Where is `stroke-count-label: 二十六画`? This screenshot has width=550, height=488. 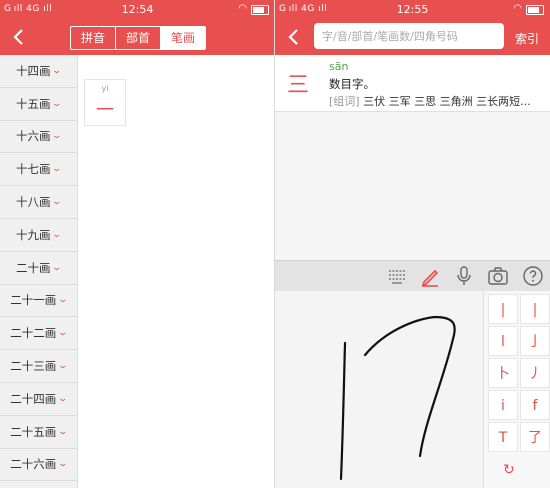
stroke-count-label: 二十六画 is located at coordinates (33, 464).